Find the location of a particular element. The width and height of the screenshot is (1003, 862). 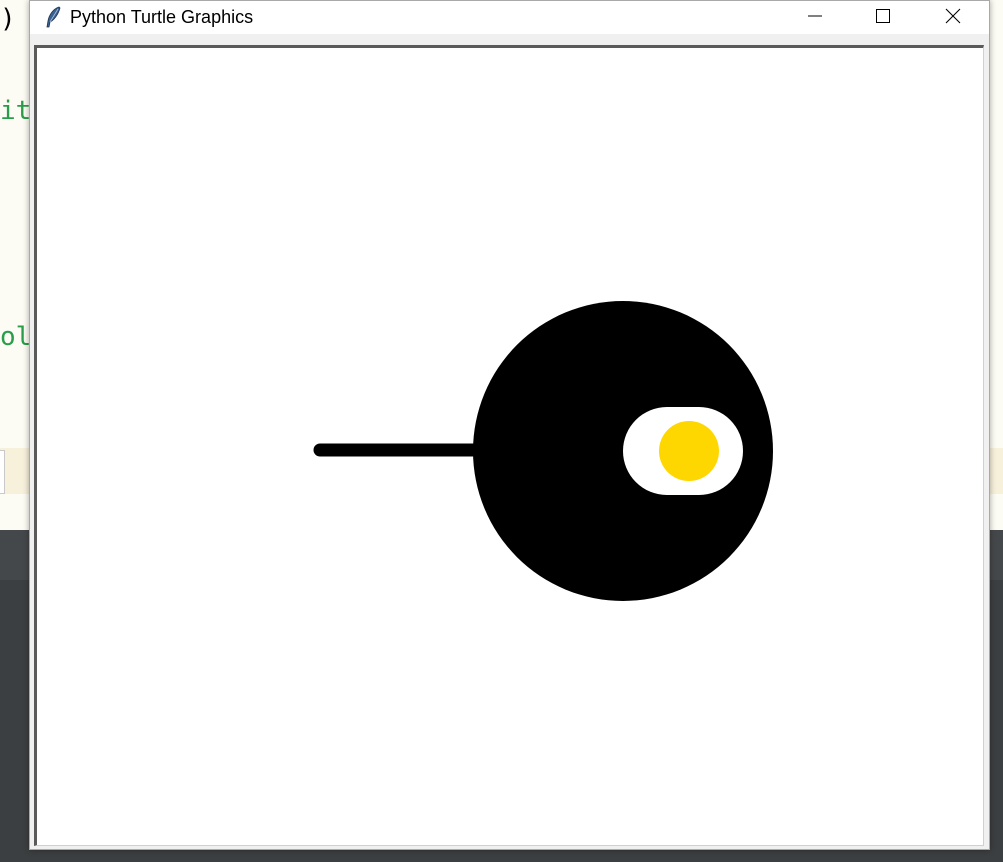

close-button is located at coordinates (953, 17).